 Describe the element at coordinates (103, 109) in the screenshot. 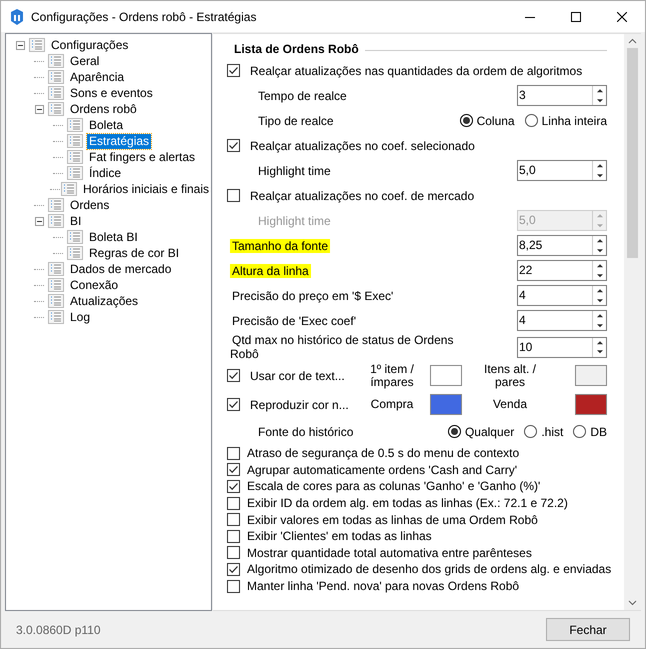

I see `tree-item: Ordens robô` at that location.